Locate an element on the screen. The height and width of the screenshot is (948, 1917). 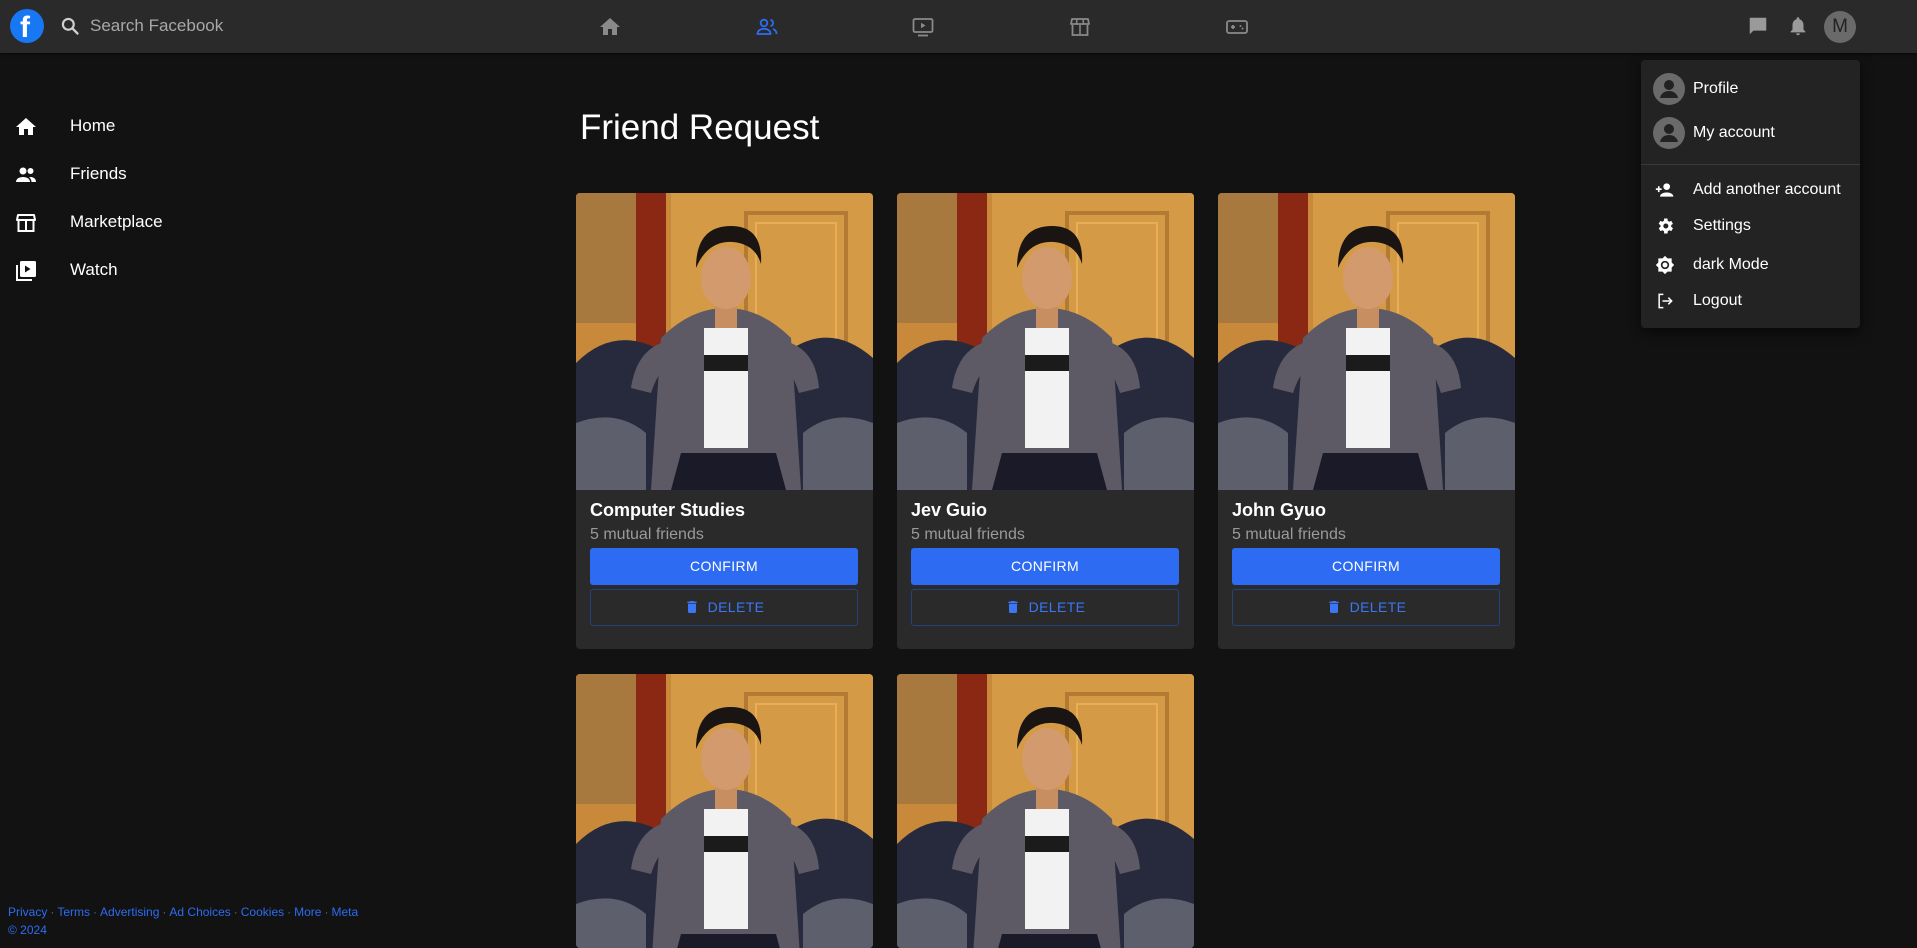
sidebar-item-home: Home is located at coordinates (150, 126).